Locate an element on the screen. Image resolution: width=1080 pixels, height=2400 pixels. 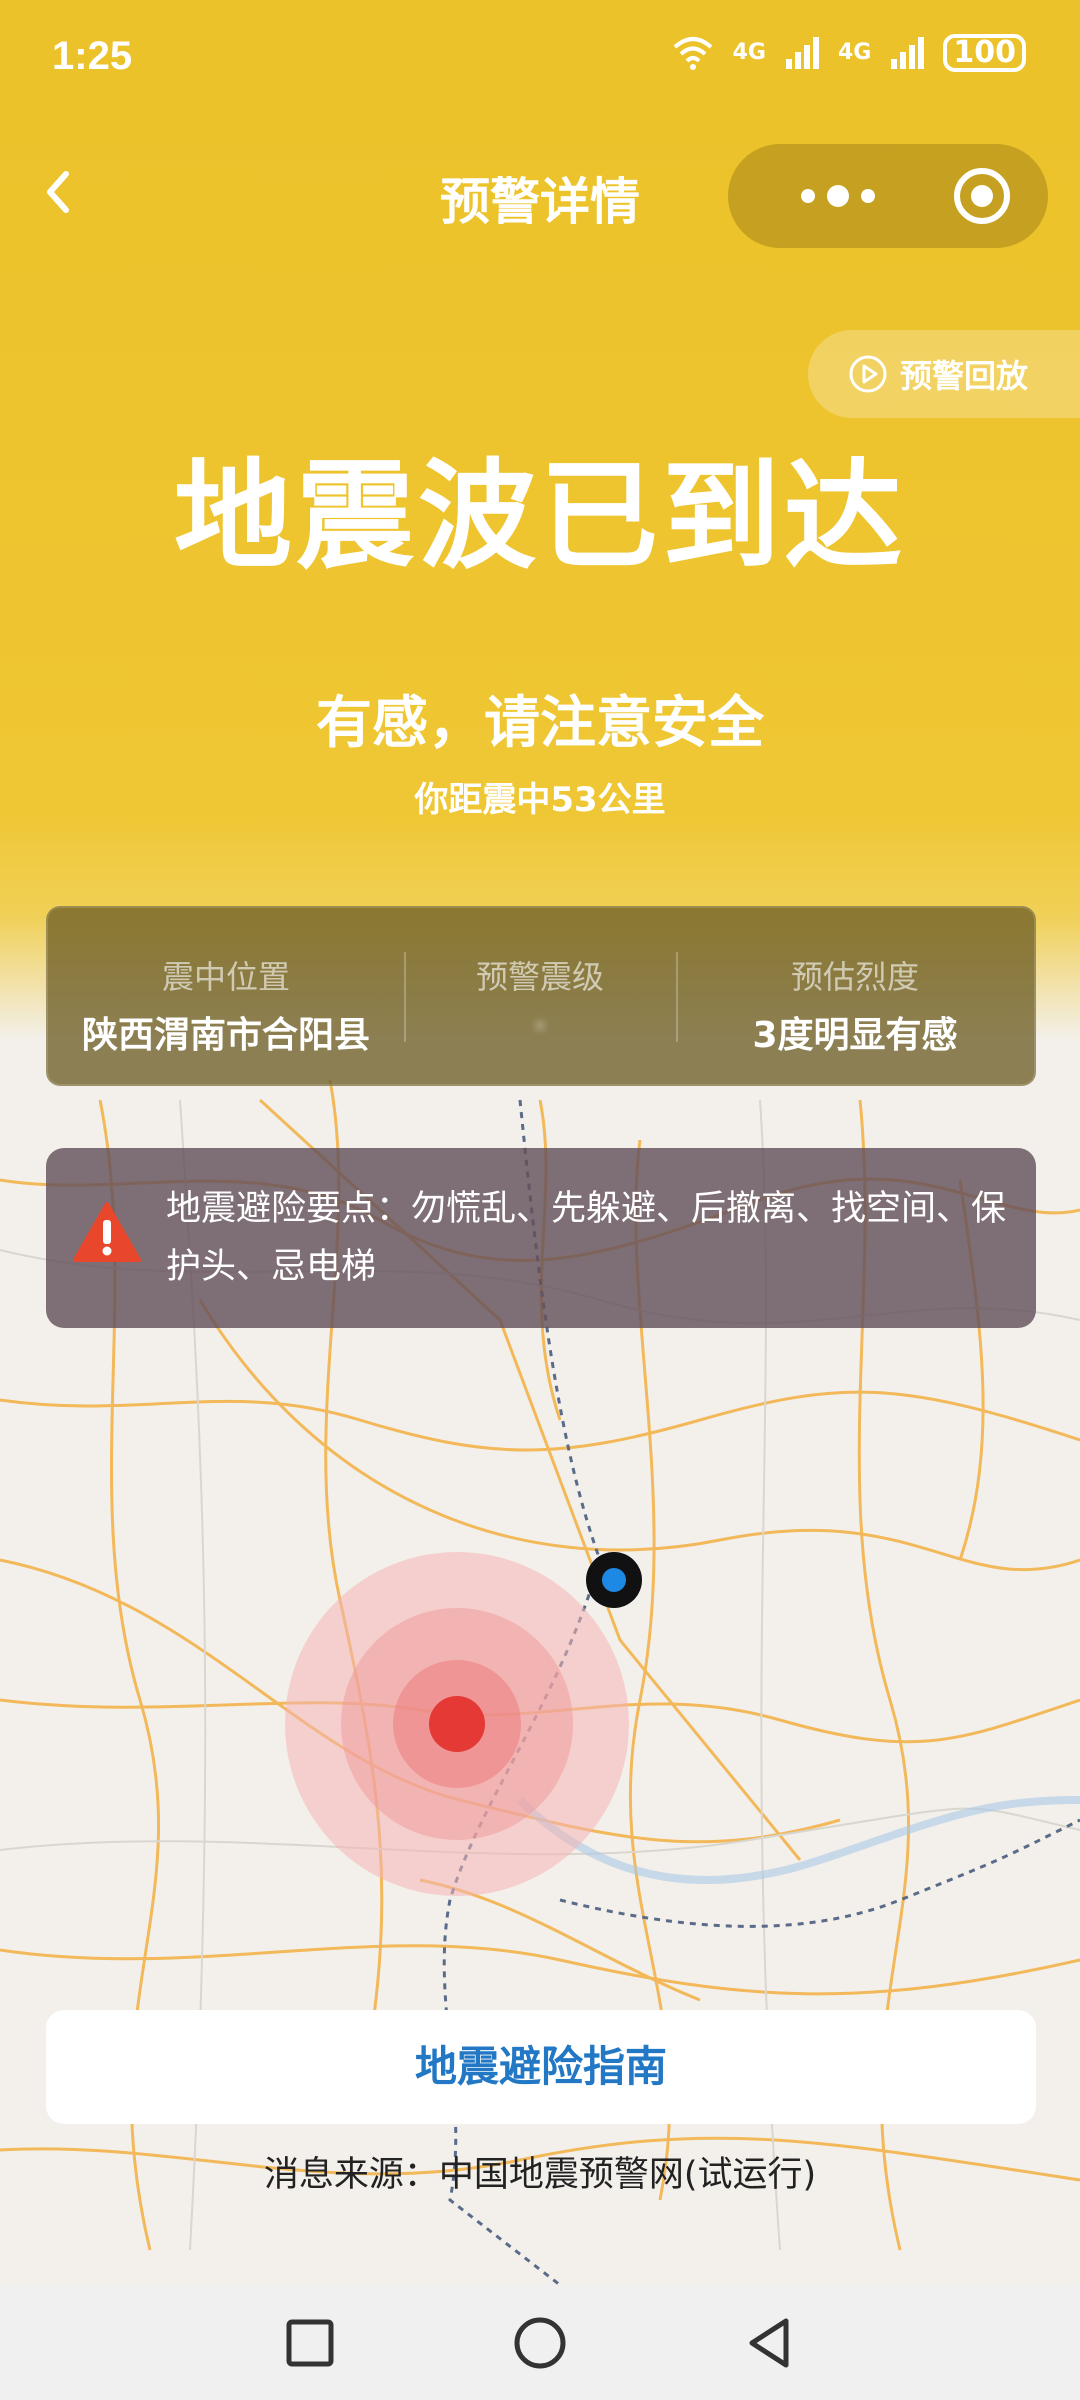
system-navigation-bar is located at coordinates (540, 2342).